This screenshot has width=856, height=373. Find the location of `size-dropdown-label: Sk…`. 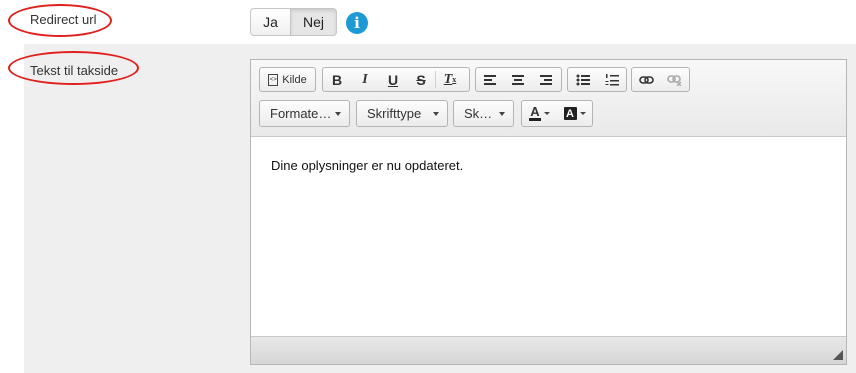

size-dropdown-label: Sk… is located at coordinates (478, 113).